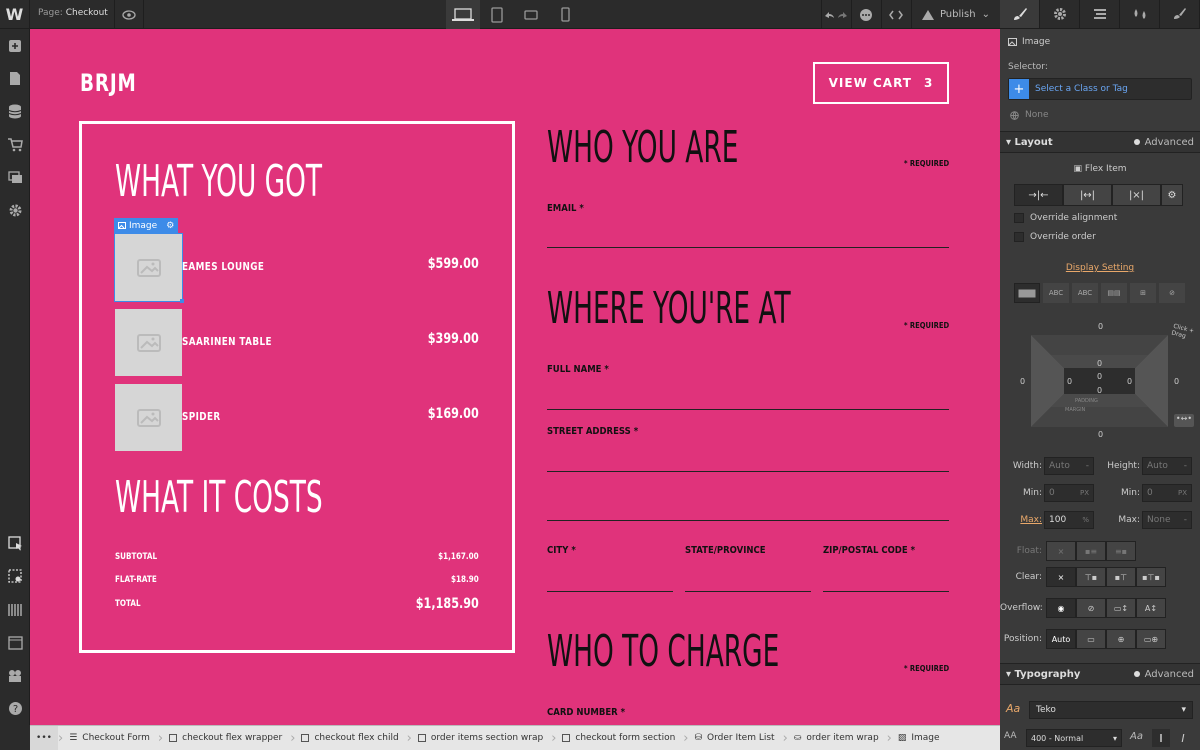 The height and width of the screenshot is (750, 1200). What do you see at coordinates (481, 738) in the screenshot?
I see `breadcrumb-item: order items section wrap` at bounding box center [481, 738].